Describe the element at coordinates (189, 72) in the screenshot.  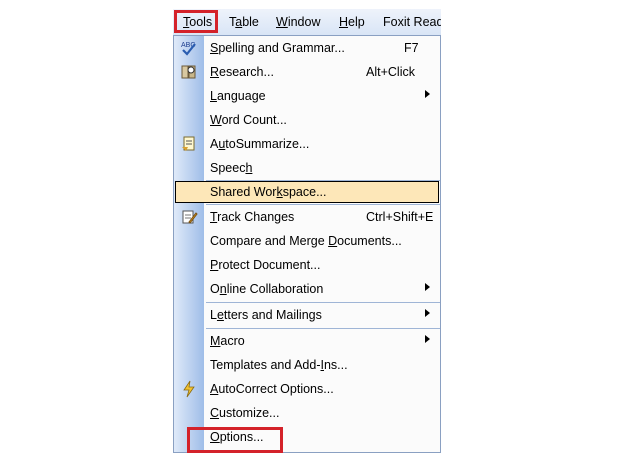
I see `research-icon` at that location.